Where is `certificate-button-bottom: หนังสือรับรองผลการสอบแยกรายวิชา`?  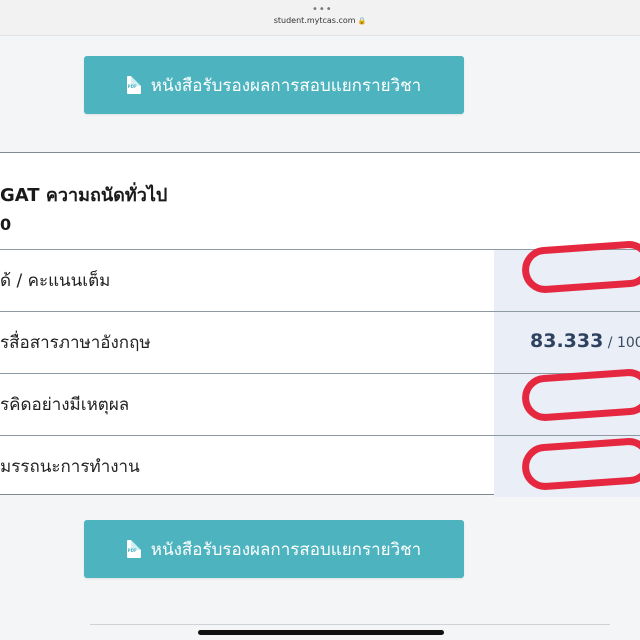 certificate-button-bottom: หนังสือรับรองผลการสอบแยกรายวิชา is located at coordinates (274, 549).